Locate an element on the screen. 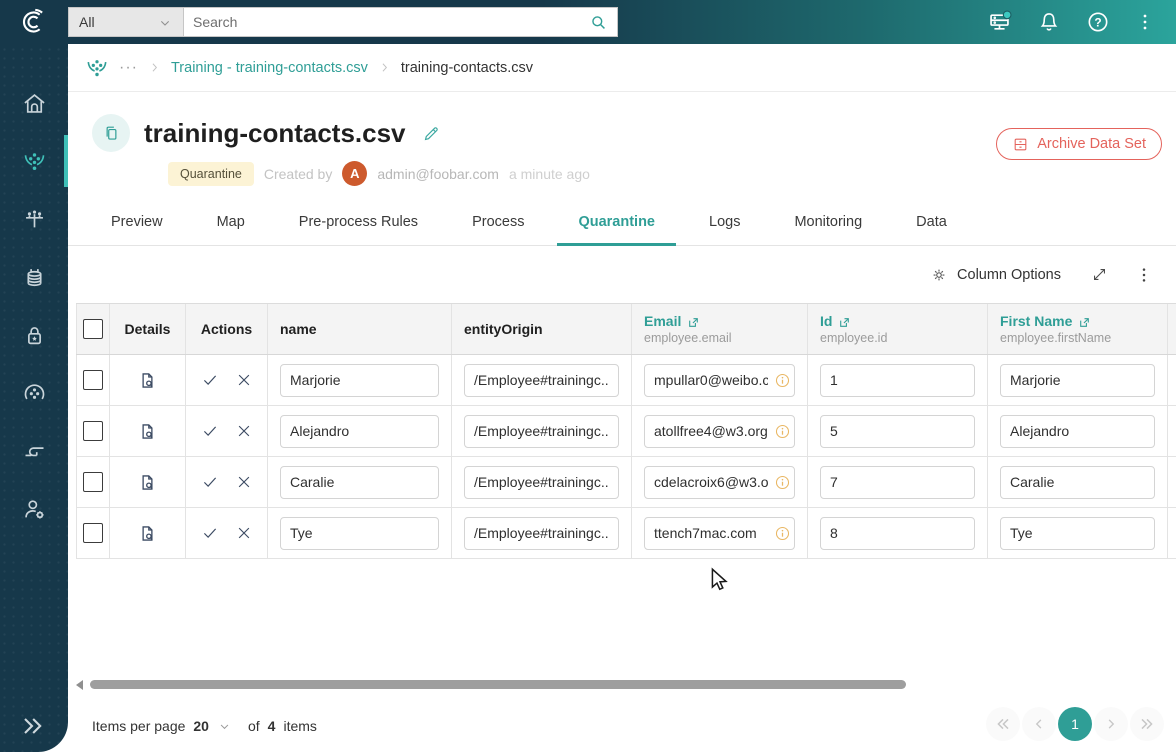  archive-data-set-button: Archive Data Set is located at coordinates (1079, 144).